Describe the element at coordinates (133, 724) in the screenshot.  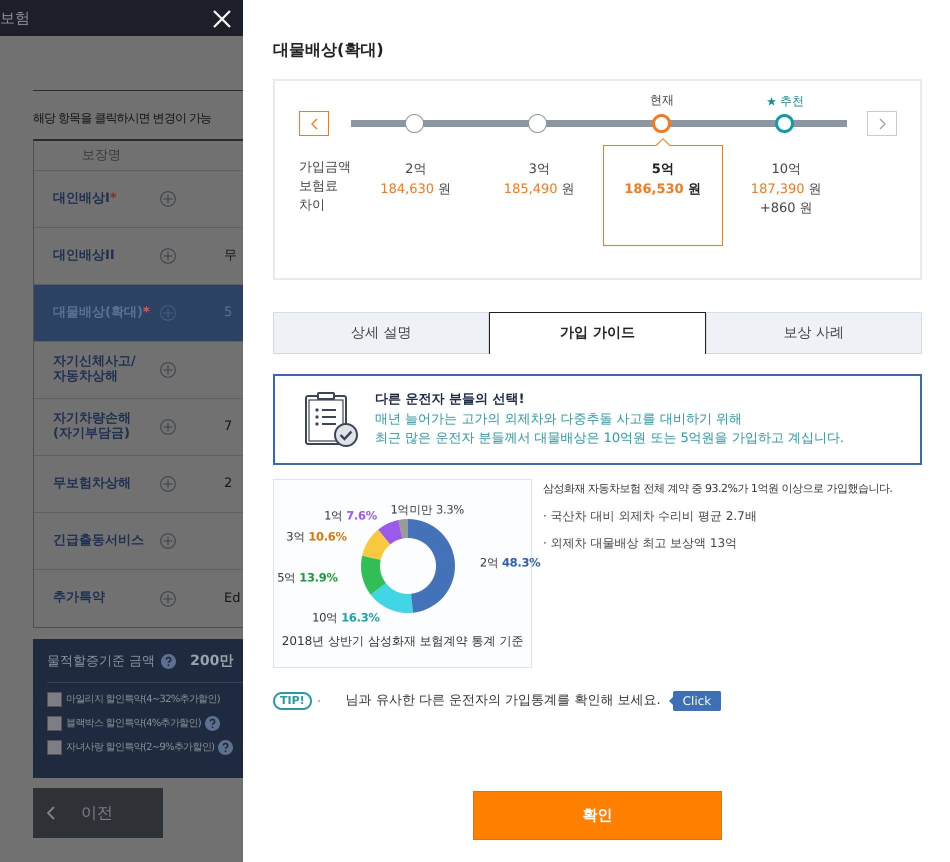
I see `discount-label: 블랙박스 할인특약(4%추가할인)` at that location.